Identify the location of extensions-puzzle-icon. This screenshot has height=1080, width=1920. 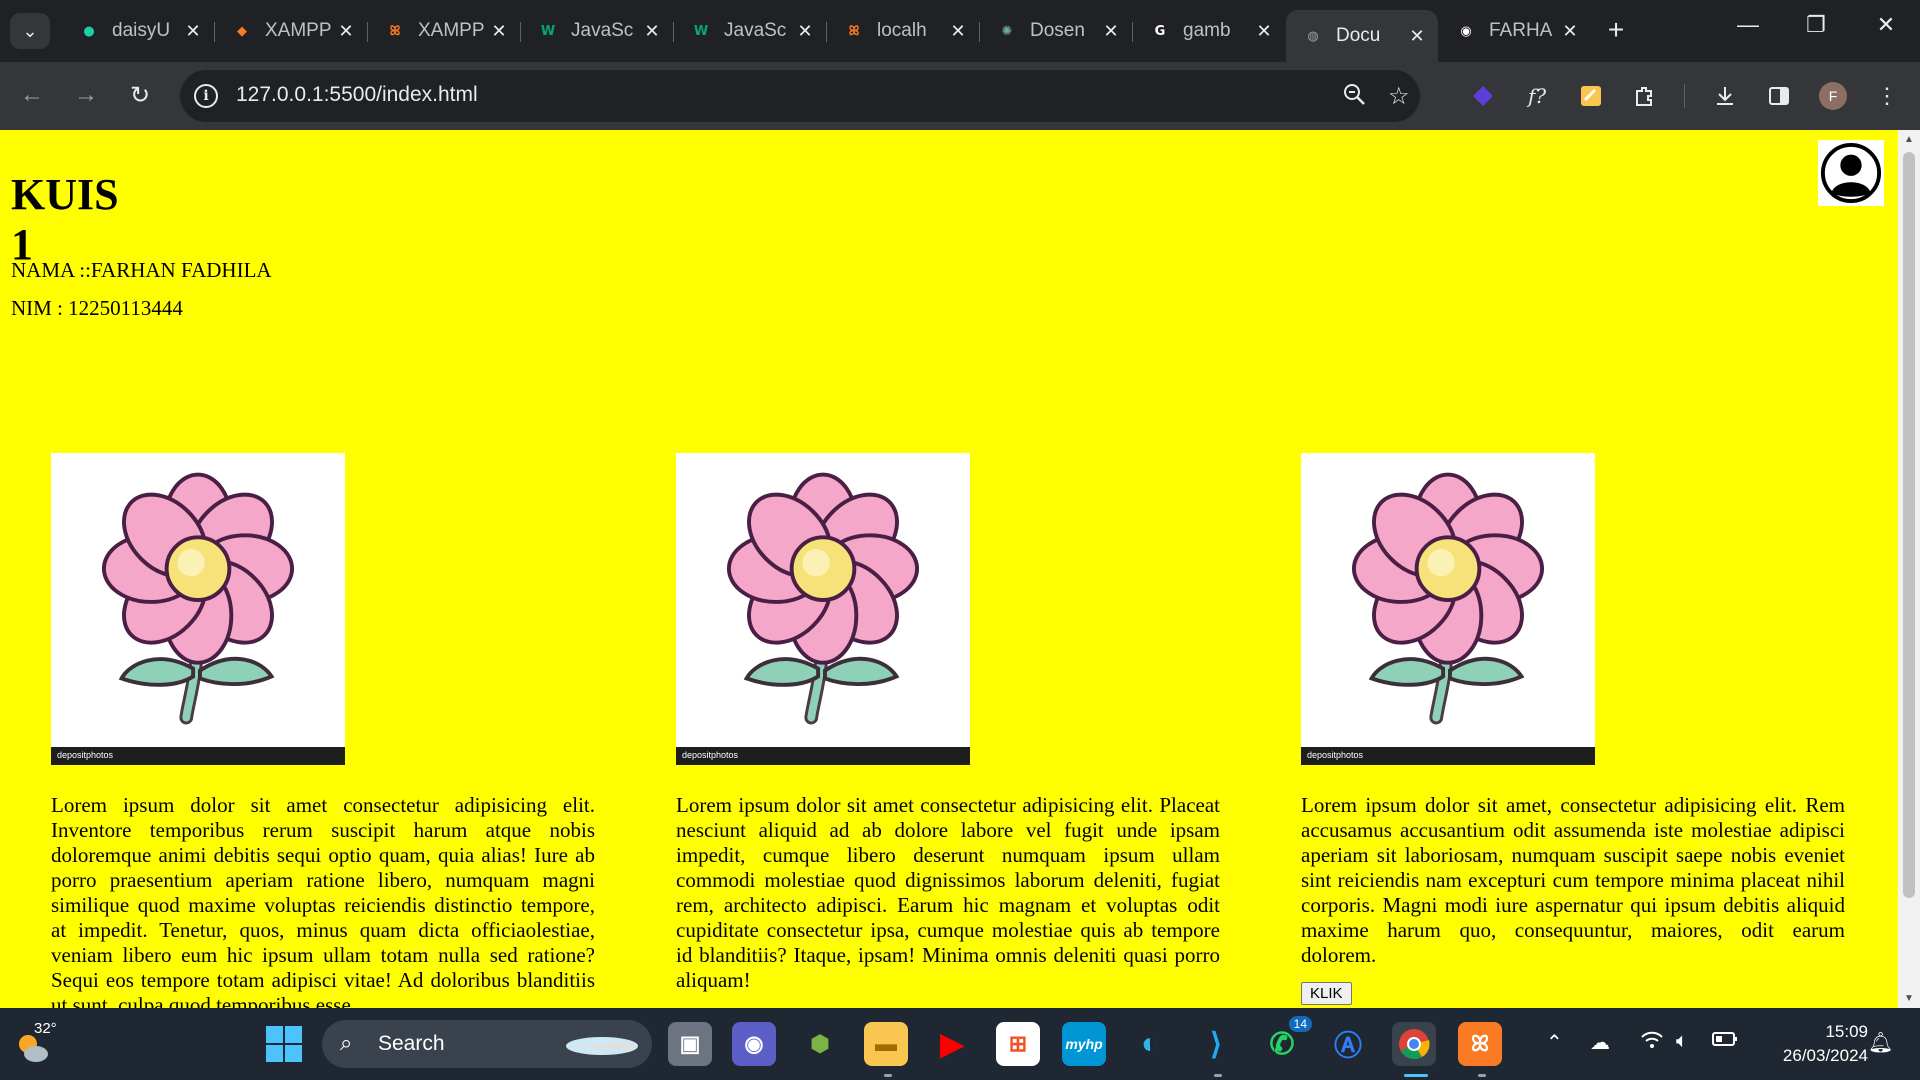
(1645, 96).